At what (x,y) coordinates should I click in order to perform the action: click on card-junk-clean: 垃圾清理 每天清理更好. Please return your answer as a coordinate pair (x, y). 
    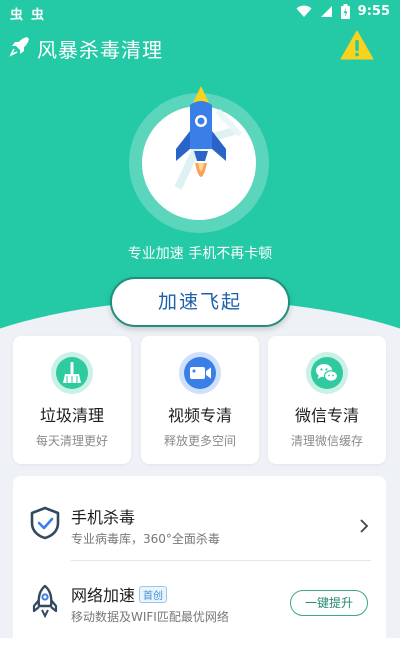
    Looking at the image, I should click on (72, 400).